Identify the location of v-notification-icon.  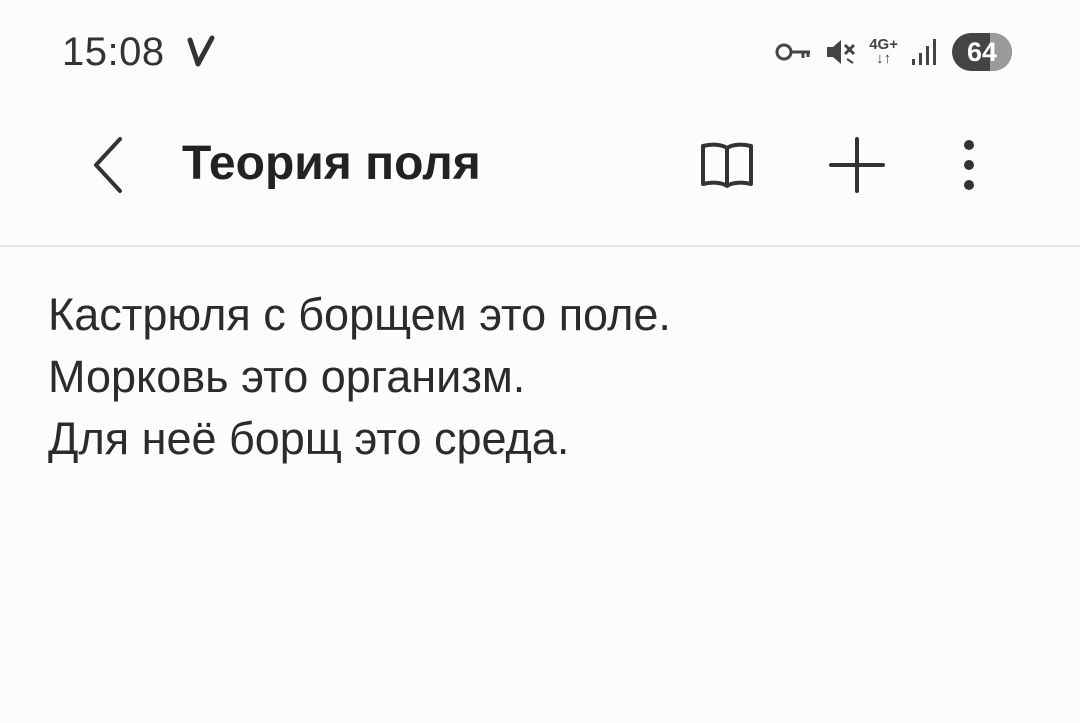
(201, 51).